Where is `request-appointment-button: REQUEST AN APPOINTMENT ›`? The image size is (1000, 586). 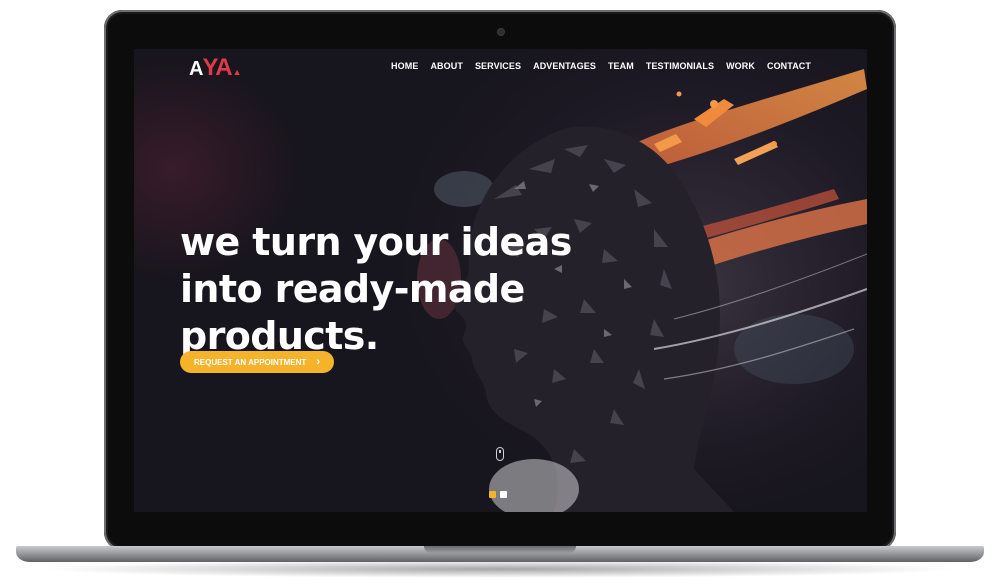
request-appointment-button: REQUEST AN APPOINTMENT › is located at coordinates (257, 362).